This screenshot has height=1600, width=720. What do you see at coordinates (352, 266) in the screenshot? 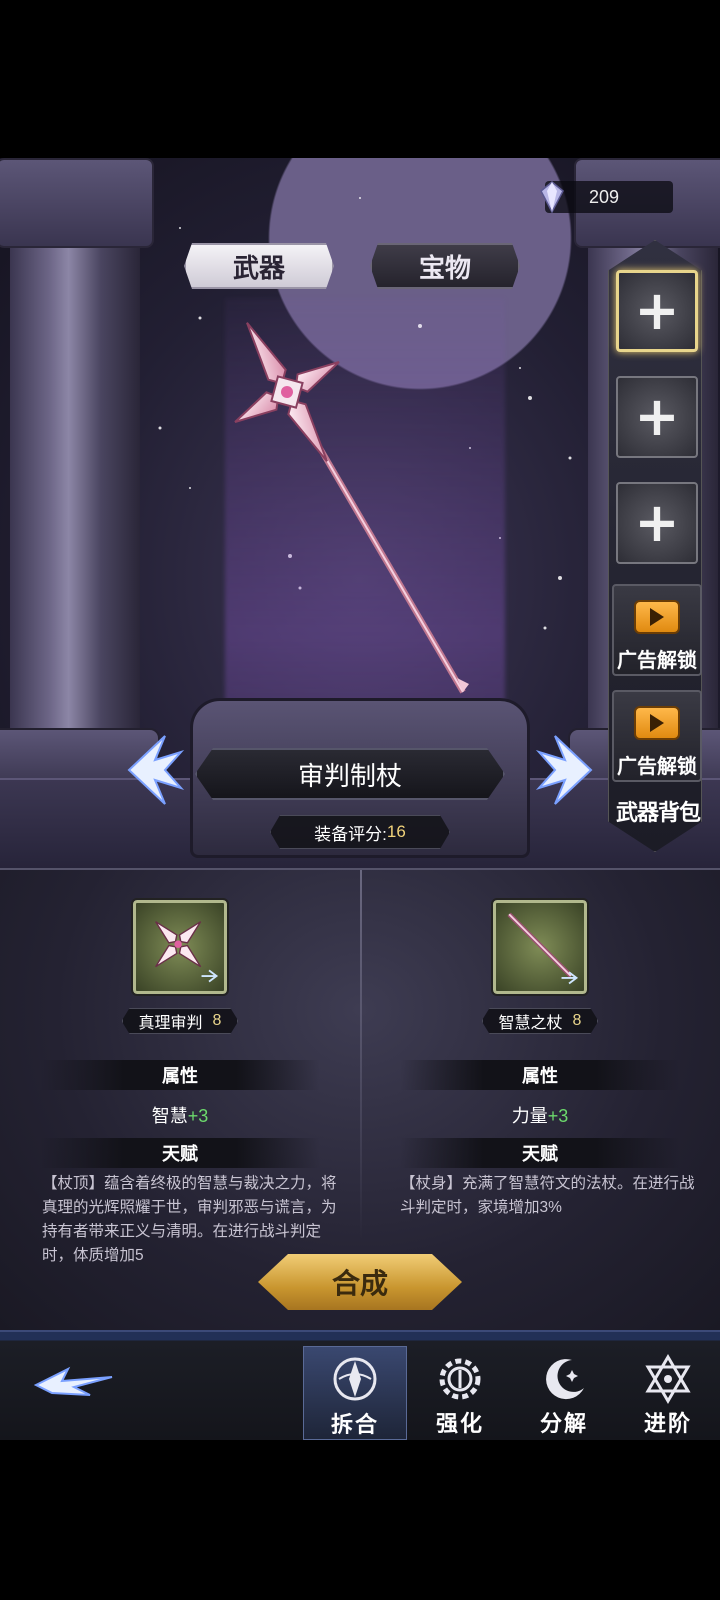
I see `top-tab-bar: 武器 宝物` at bounding box center [352, 266].